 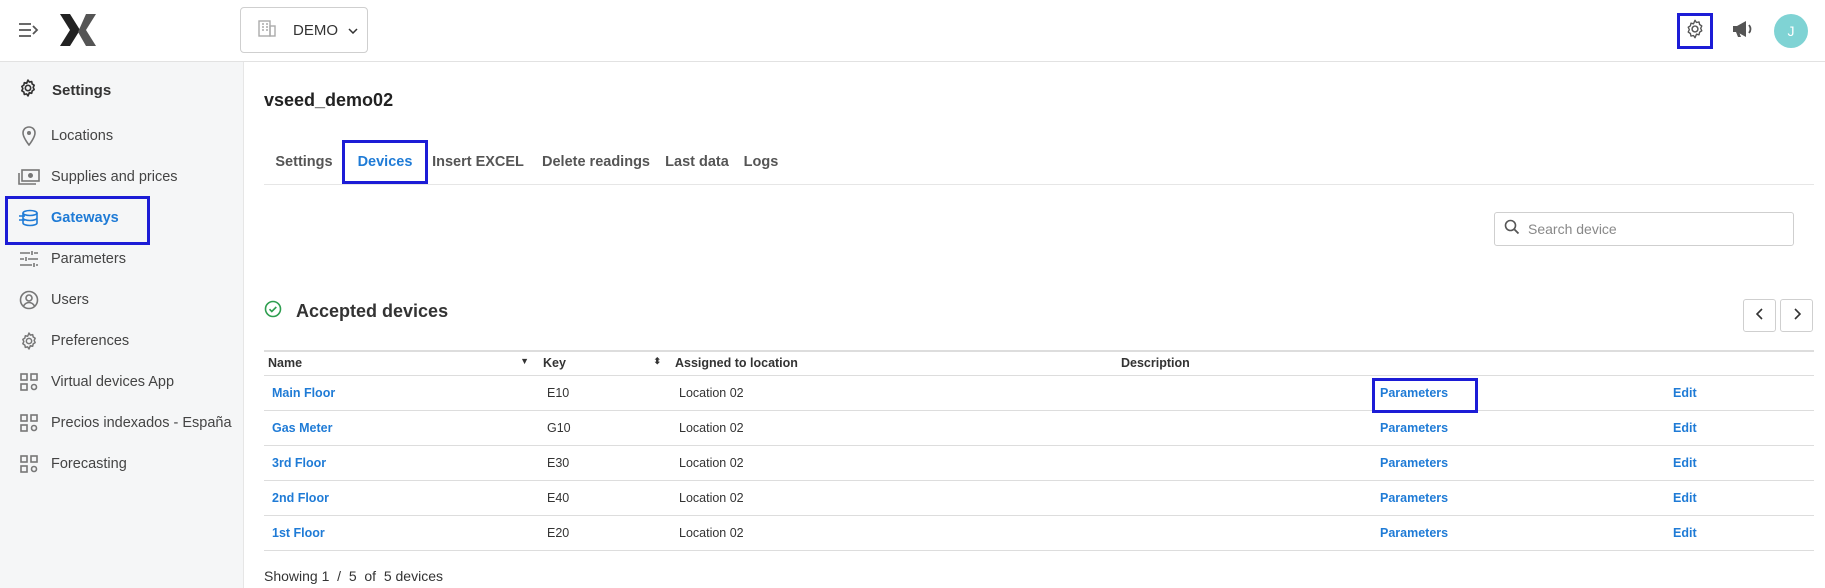 What do you see at coordinates (29, 259) in the screenshot?
I see `sliders-icon` at bounding box center [29, 259].